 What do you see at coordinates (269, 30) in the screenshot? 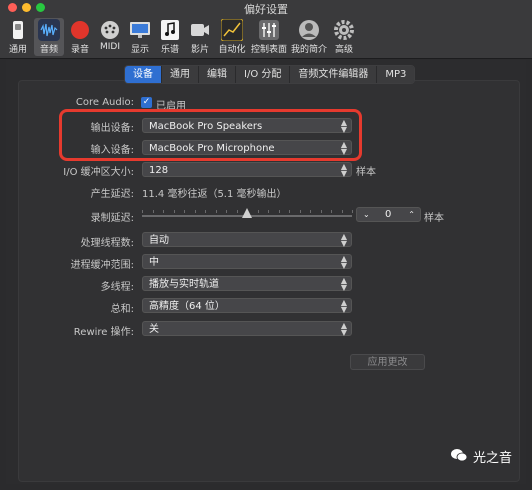
I see `control-surface-icon` at bounding box center [269, 30].